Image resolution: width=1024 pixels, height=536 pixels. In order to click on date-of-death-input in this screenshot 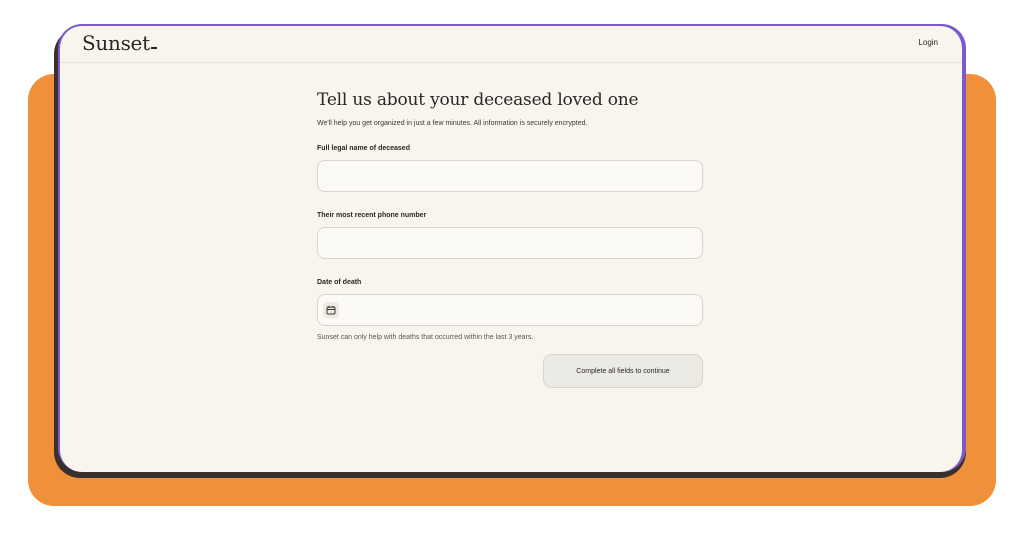, I will do `click(510, 310)`.